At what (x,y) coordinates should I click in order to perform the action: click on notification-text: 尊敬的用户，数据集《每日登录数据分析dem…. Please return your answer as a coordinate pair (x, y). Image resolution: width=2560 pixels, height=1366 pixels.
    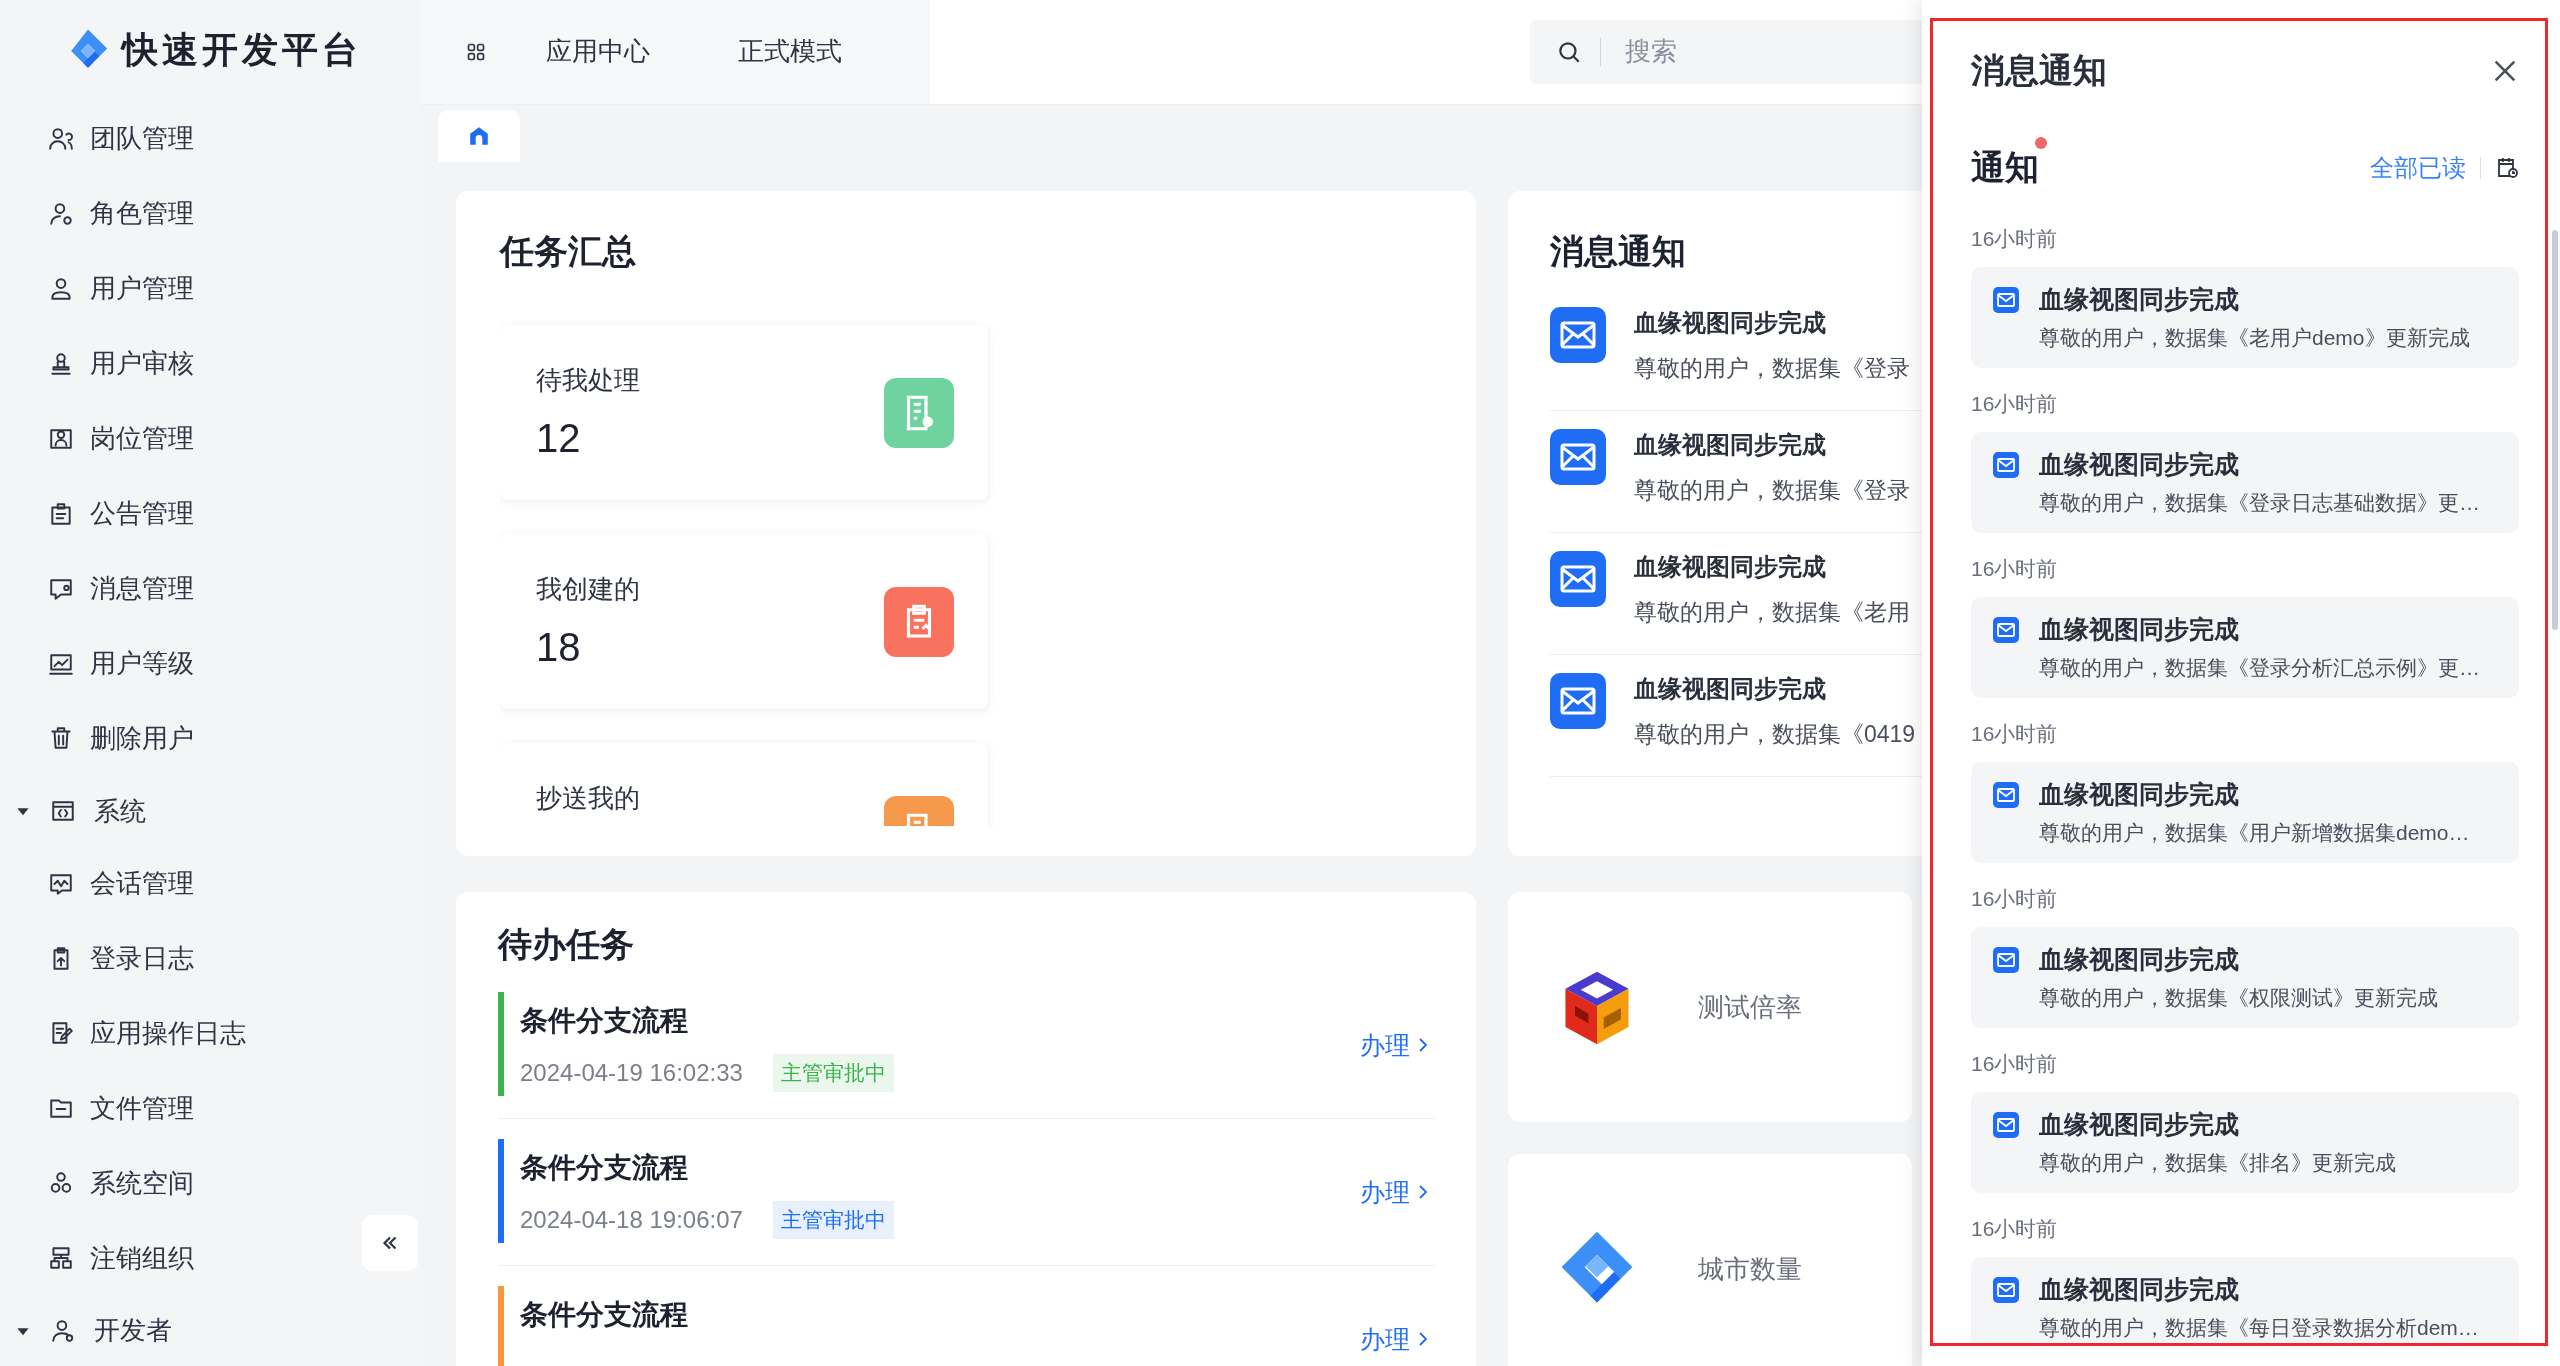
    Looking at the image, I should click on (2259, 1328).